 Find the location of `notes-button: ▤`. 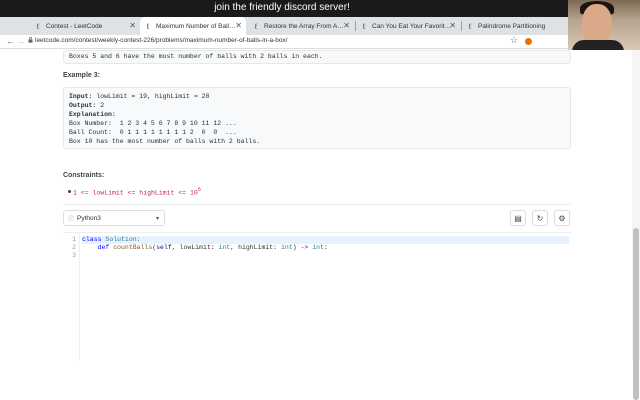

notes-button: ▤ is located at coordinates (518, 218).